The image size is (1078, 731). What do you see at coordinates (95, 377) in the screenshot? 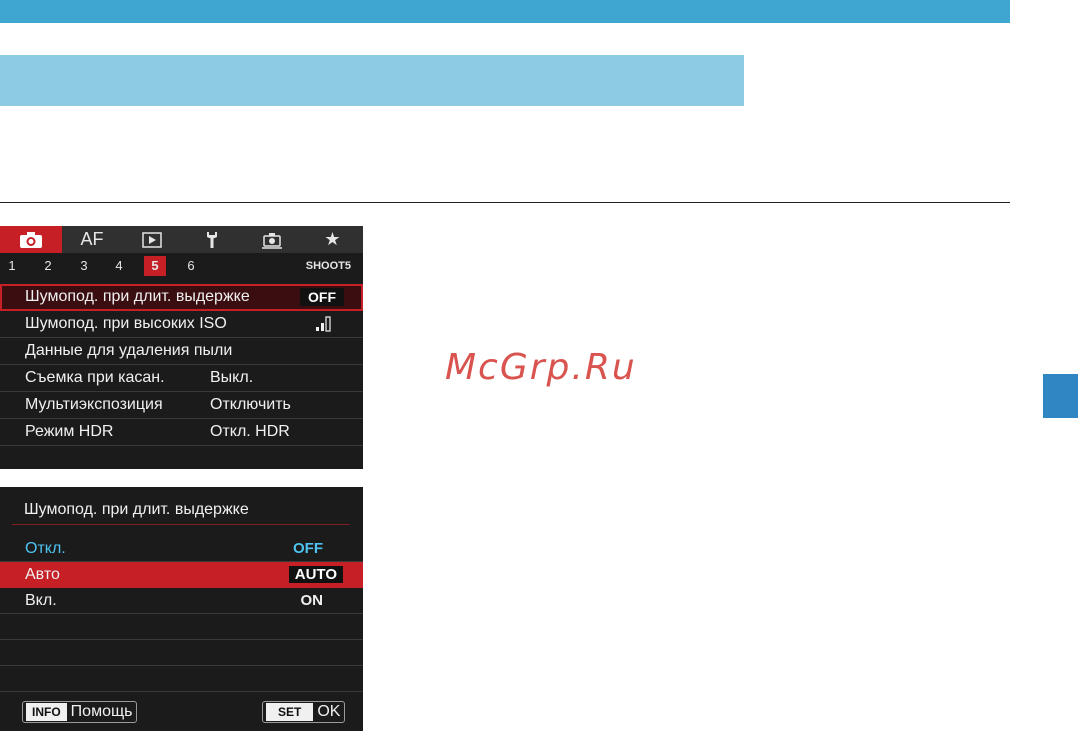
I see `menu-item-label: Съемка при касан.` at bounding box center [95, 377].